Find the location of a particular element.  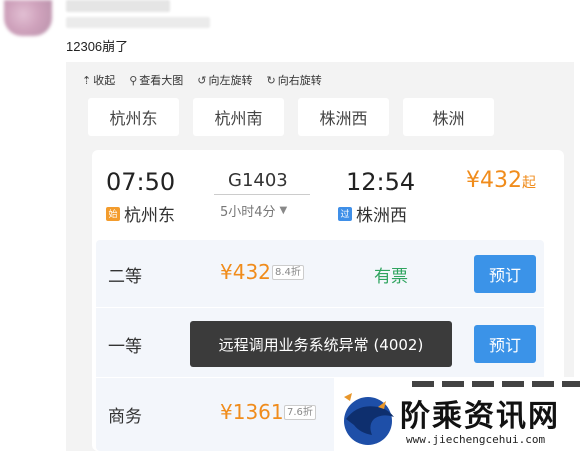

train-number: G1403 is located at coordinates (258, 180).